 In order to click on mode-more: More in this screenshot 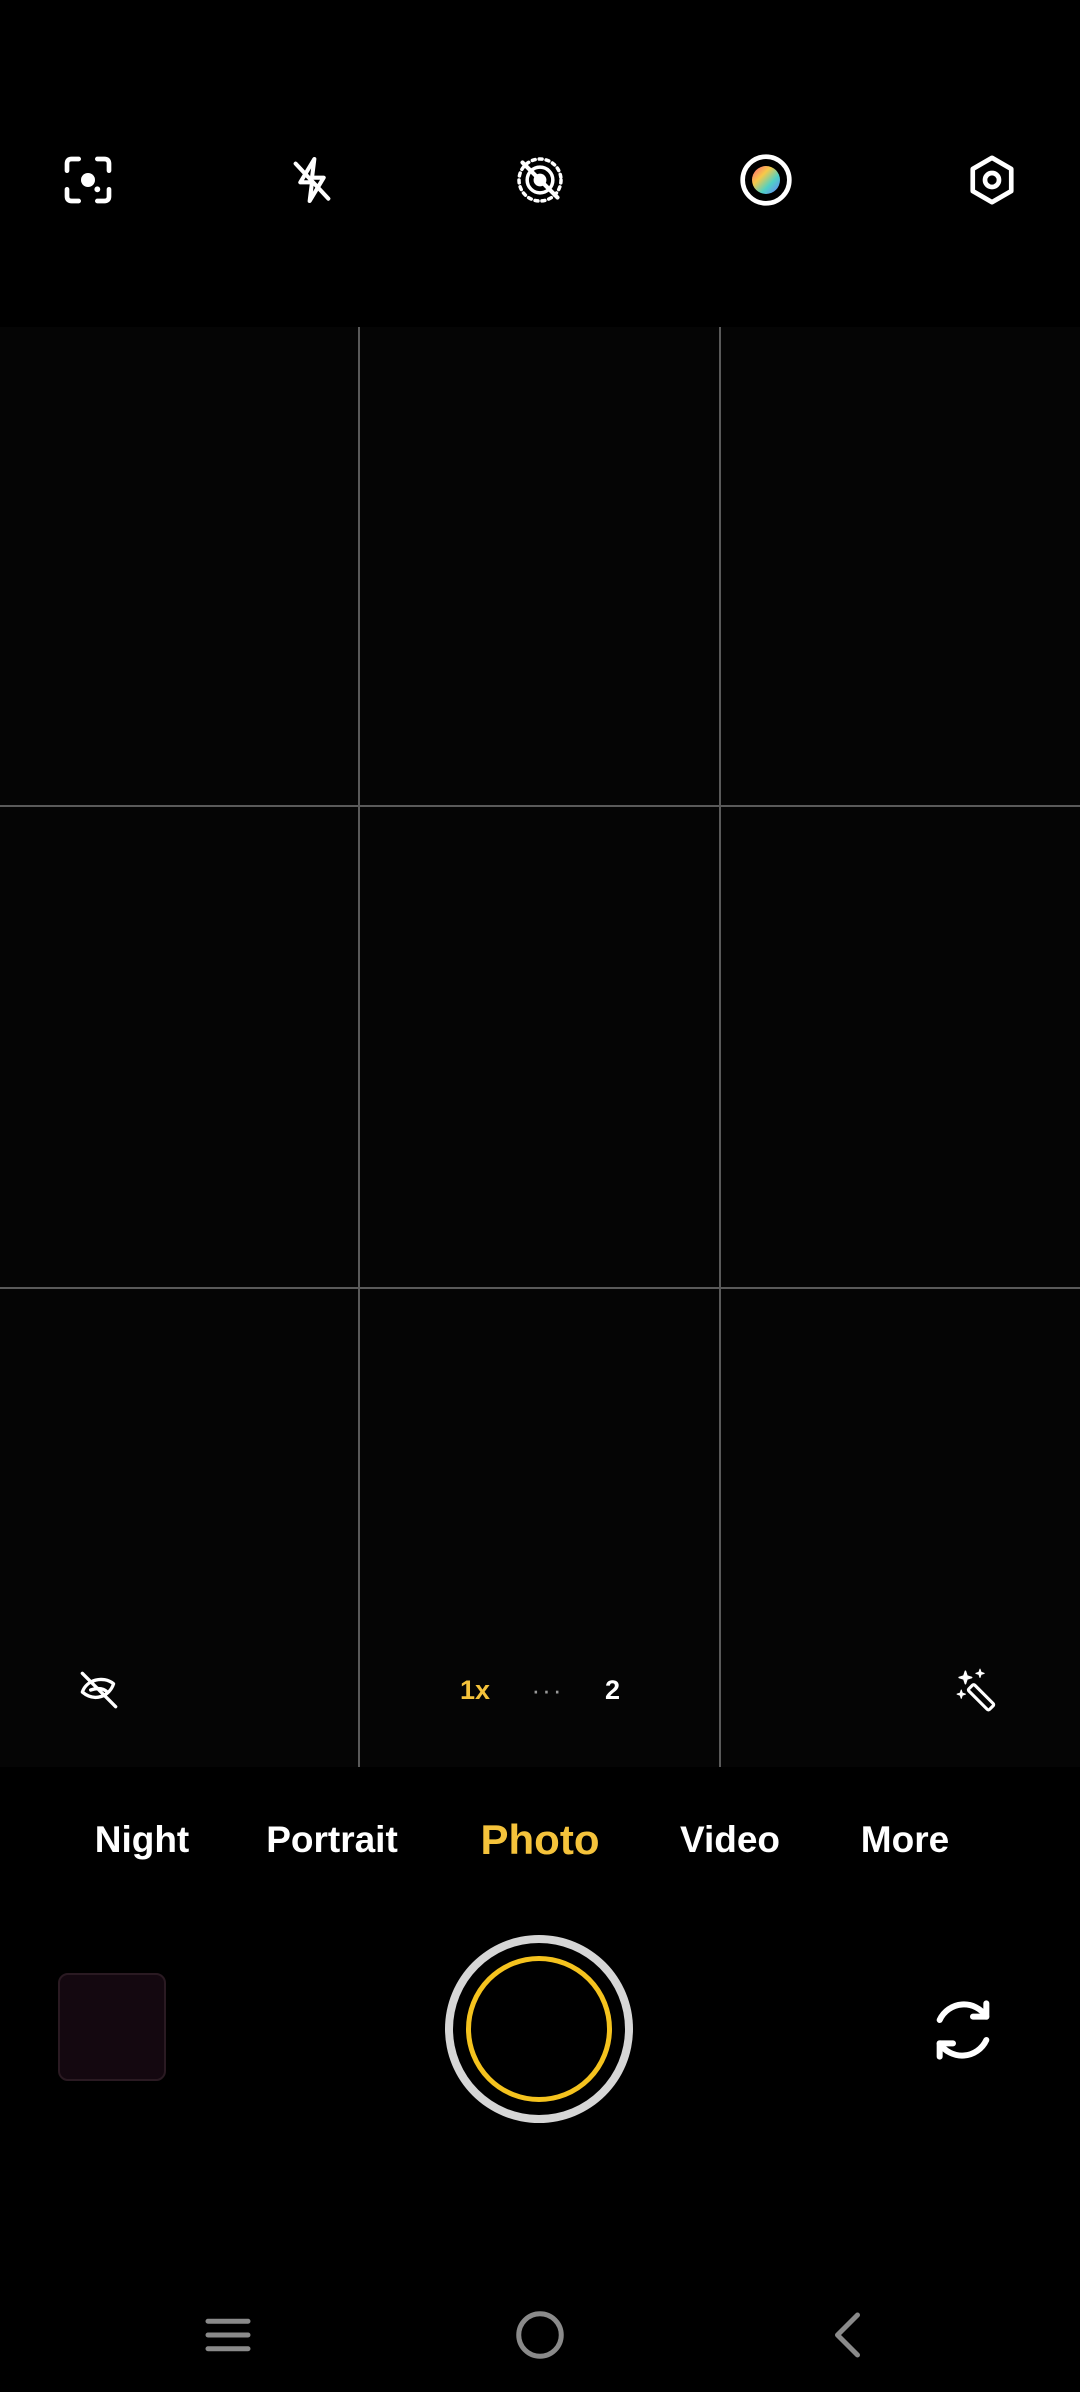, I will do `click(905, 1840)`.